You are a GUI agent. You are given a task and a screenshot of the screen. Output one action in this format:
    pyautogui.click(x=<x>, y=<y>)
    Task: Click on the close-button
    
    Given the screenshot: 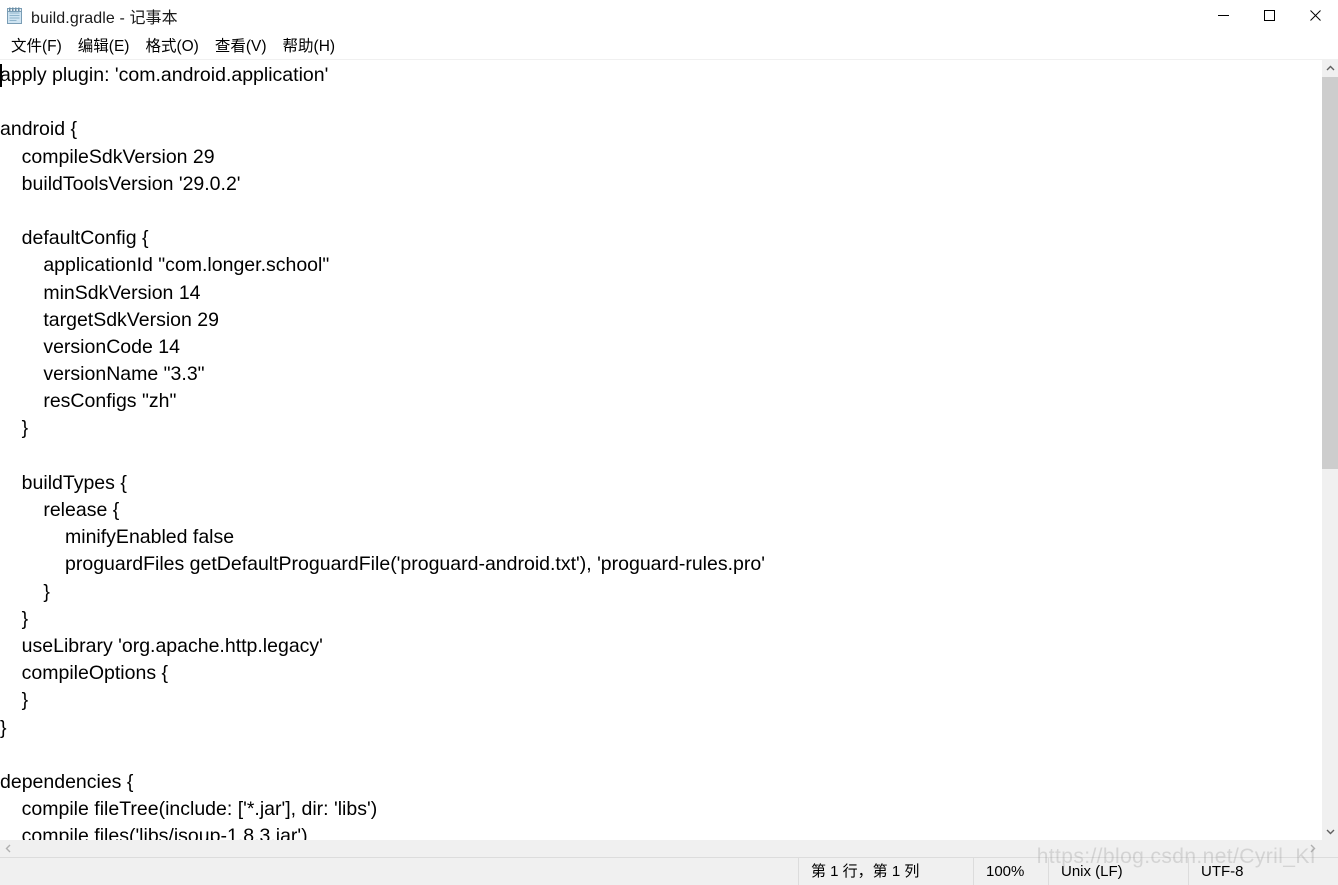 What is the action you would take?
    pyautogui.click(x=1315, y=15)
    